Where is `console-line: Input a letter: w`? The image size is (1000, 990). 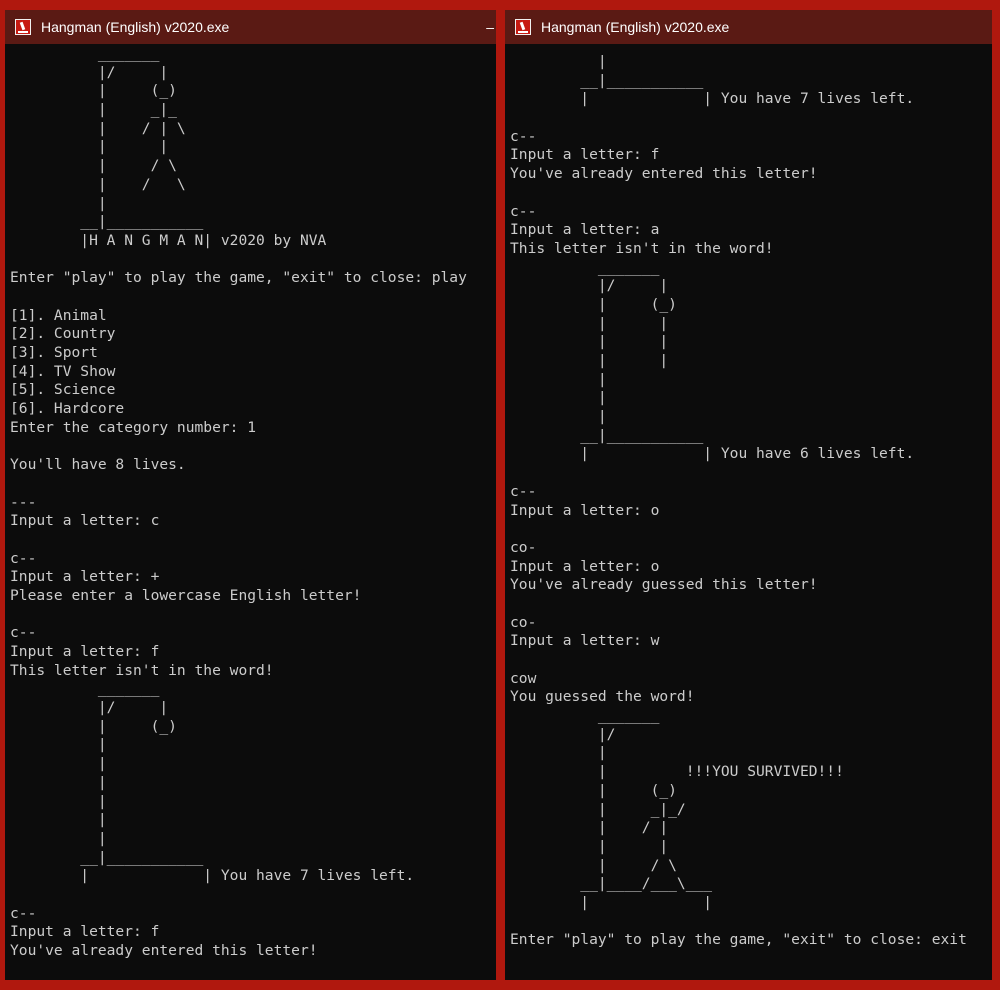
console-line: Input a letter: w is located at coordinates (585, 641).